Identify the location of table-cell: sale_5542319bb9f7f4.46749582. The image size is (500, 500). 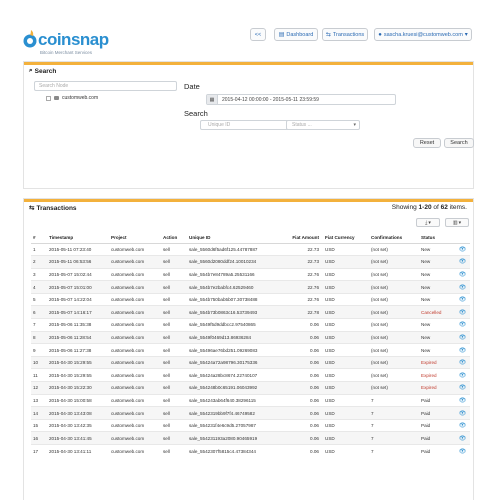
(233, 413).